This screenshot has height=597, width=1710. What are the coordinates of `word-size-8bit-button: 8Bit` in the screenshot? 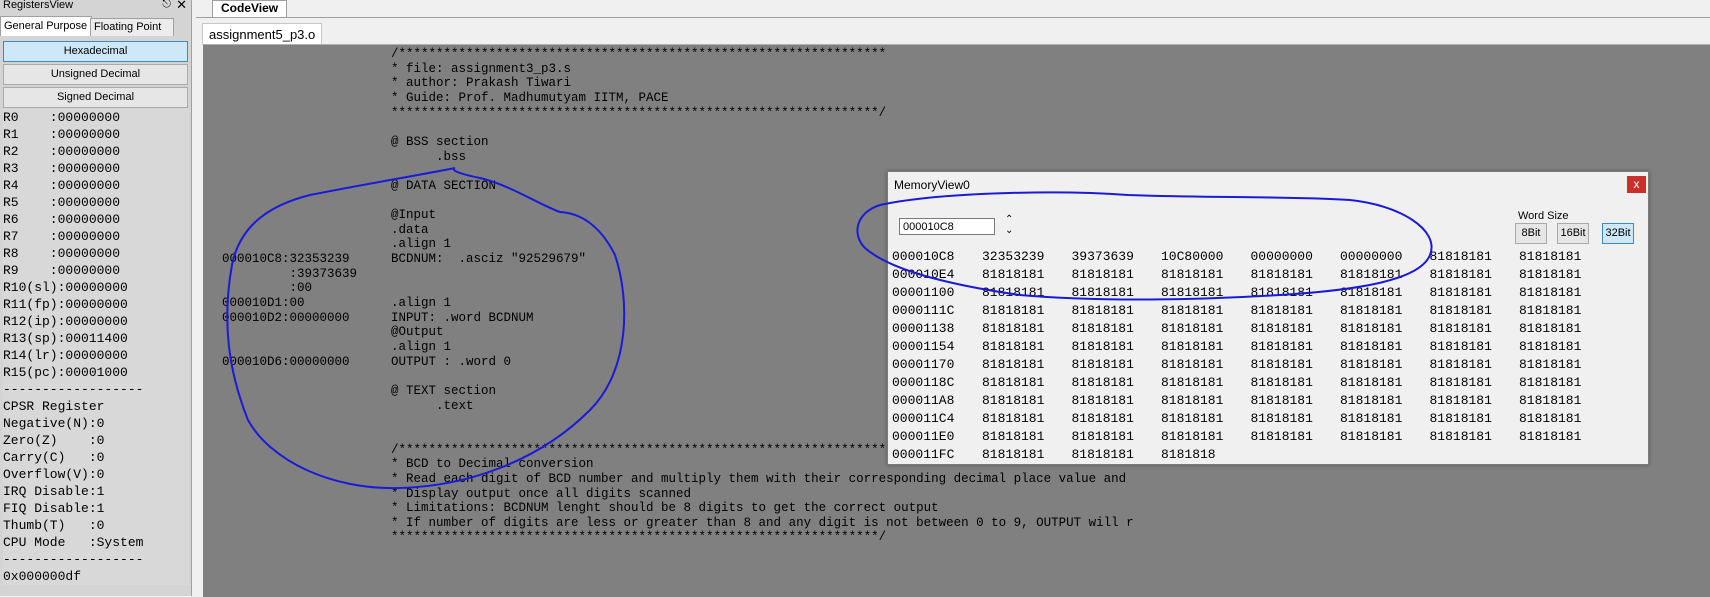 It's located at (1531, 233).